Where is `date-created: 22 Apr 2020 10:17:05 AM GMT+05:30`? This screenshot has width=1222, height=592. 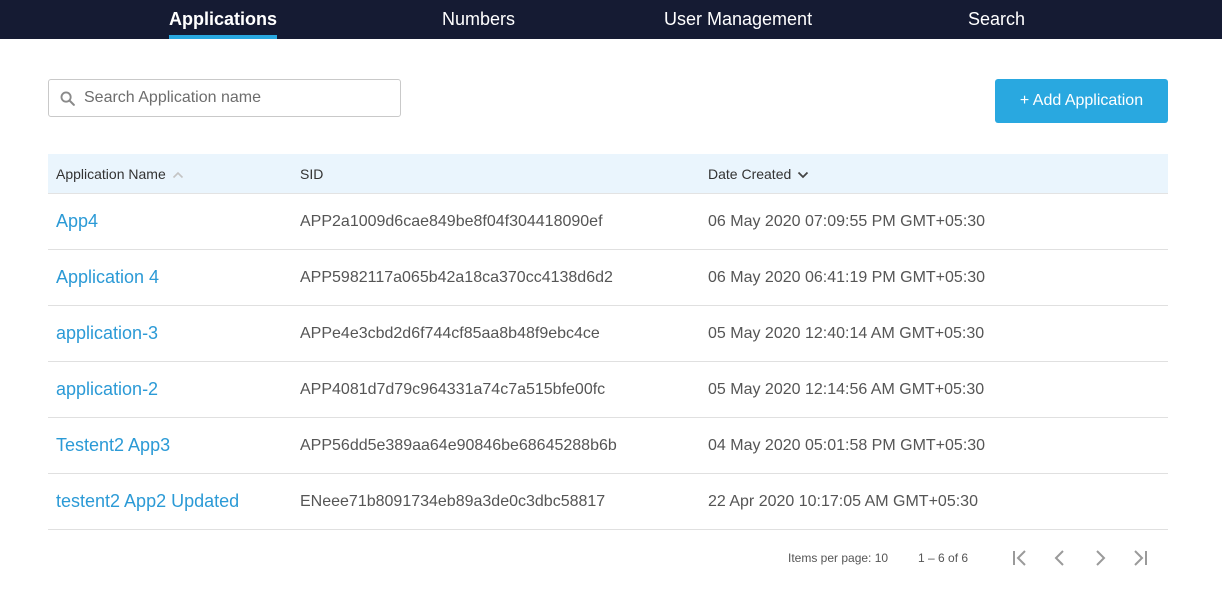 date-created: 22 Apr 2020 10:17:05 AM GMT+05:30 is located at coordinates (843, 501).